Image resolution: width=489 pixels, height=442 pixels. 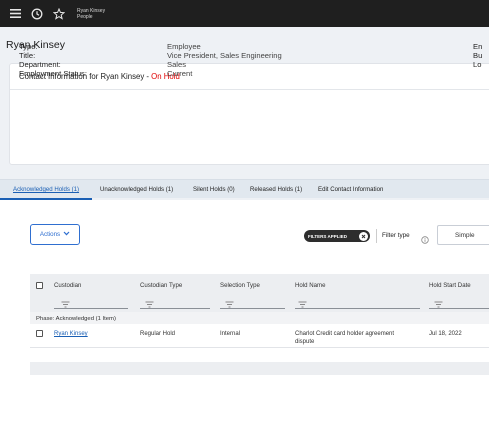 I want to click on custodian-link: Ryan Kinsey, so click(x=71, y=334).